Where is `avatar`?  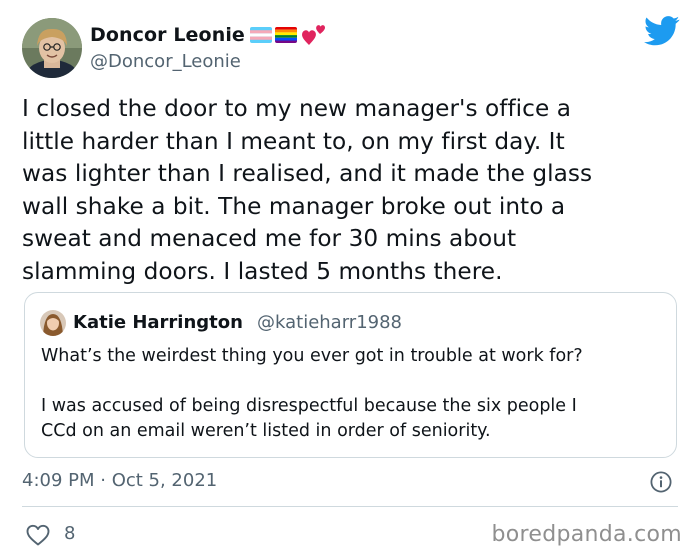 avatar is located at coordinates (52, 48).